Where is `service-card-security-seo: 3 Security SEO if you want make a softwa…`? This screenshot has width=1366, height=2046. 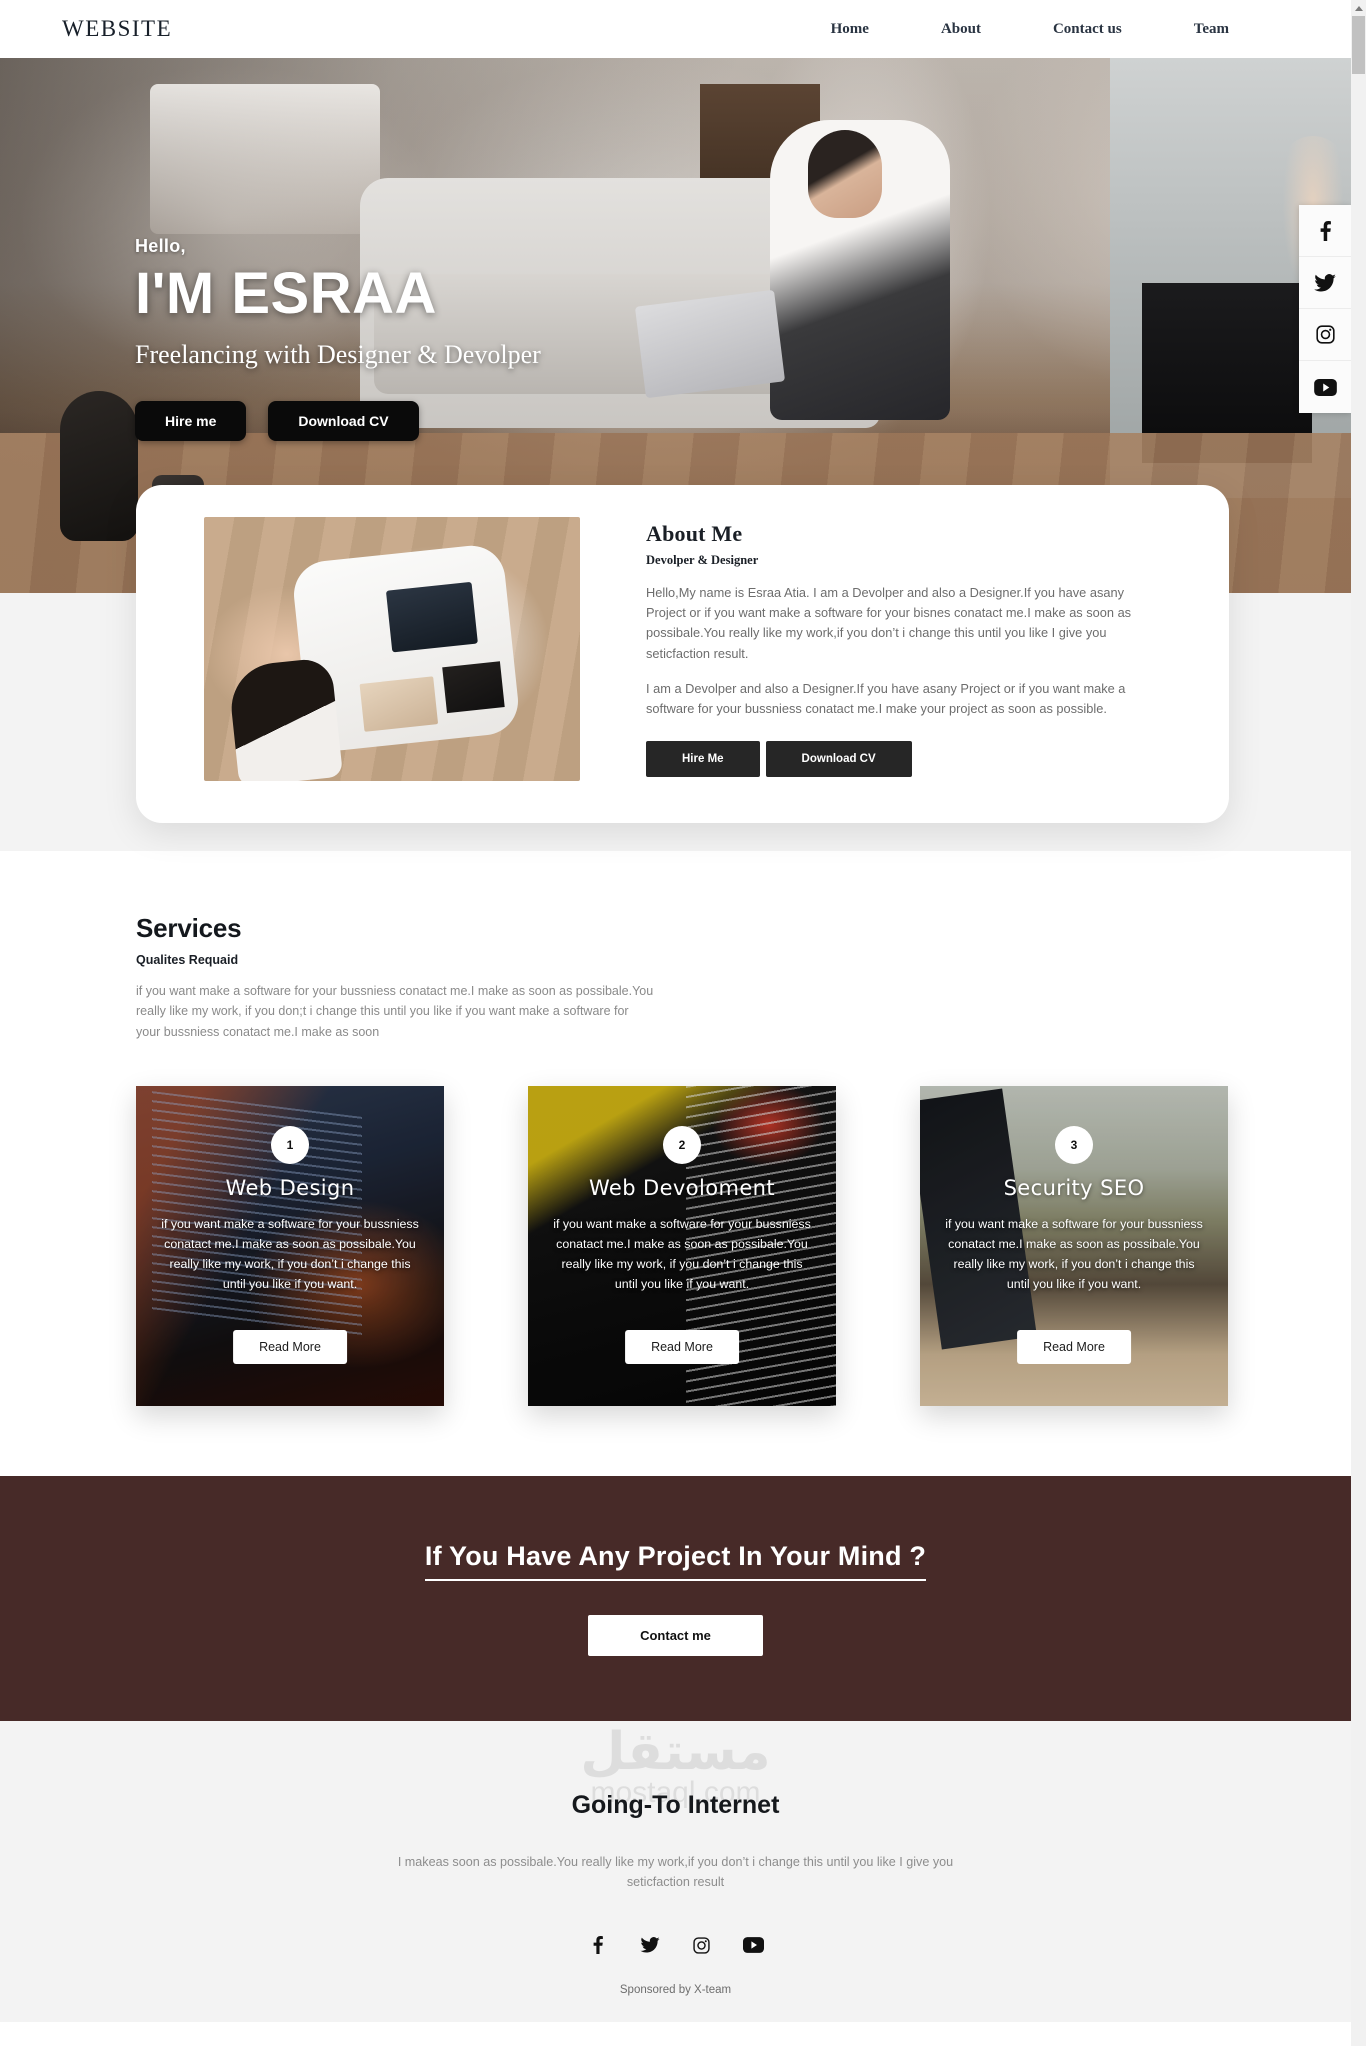 service-card-security-seo: 3 Security SEO if you want make a softwa… is located at coordinates (1074, 1245).